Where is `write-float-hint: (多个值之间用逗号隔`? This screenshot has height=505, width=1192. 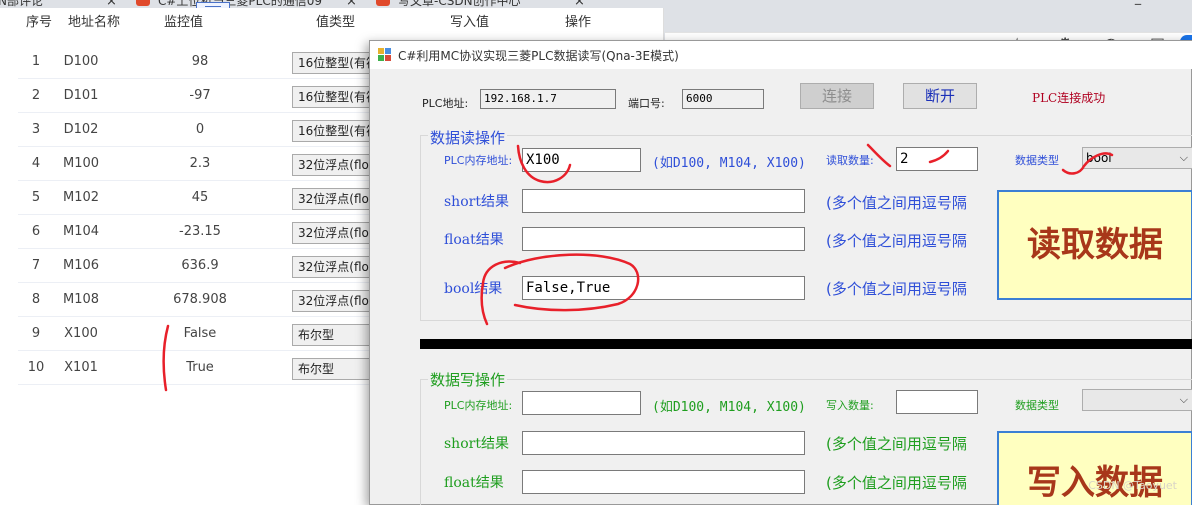
write-float-hint: (多个值之间用逗号隔 is located at coordinates (896, 483).